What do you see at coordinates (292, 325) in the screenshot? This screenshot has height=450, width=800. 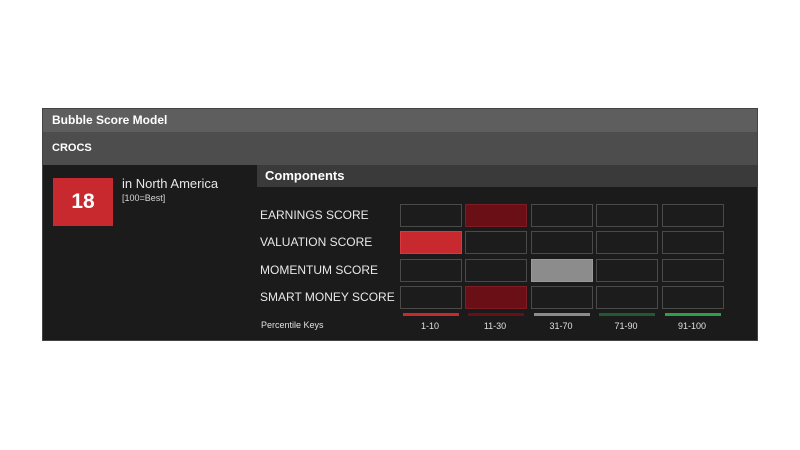 I see `percentile-keys-label: Percentile Keys` at bounding box center [292, 325].